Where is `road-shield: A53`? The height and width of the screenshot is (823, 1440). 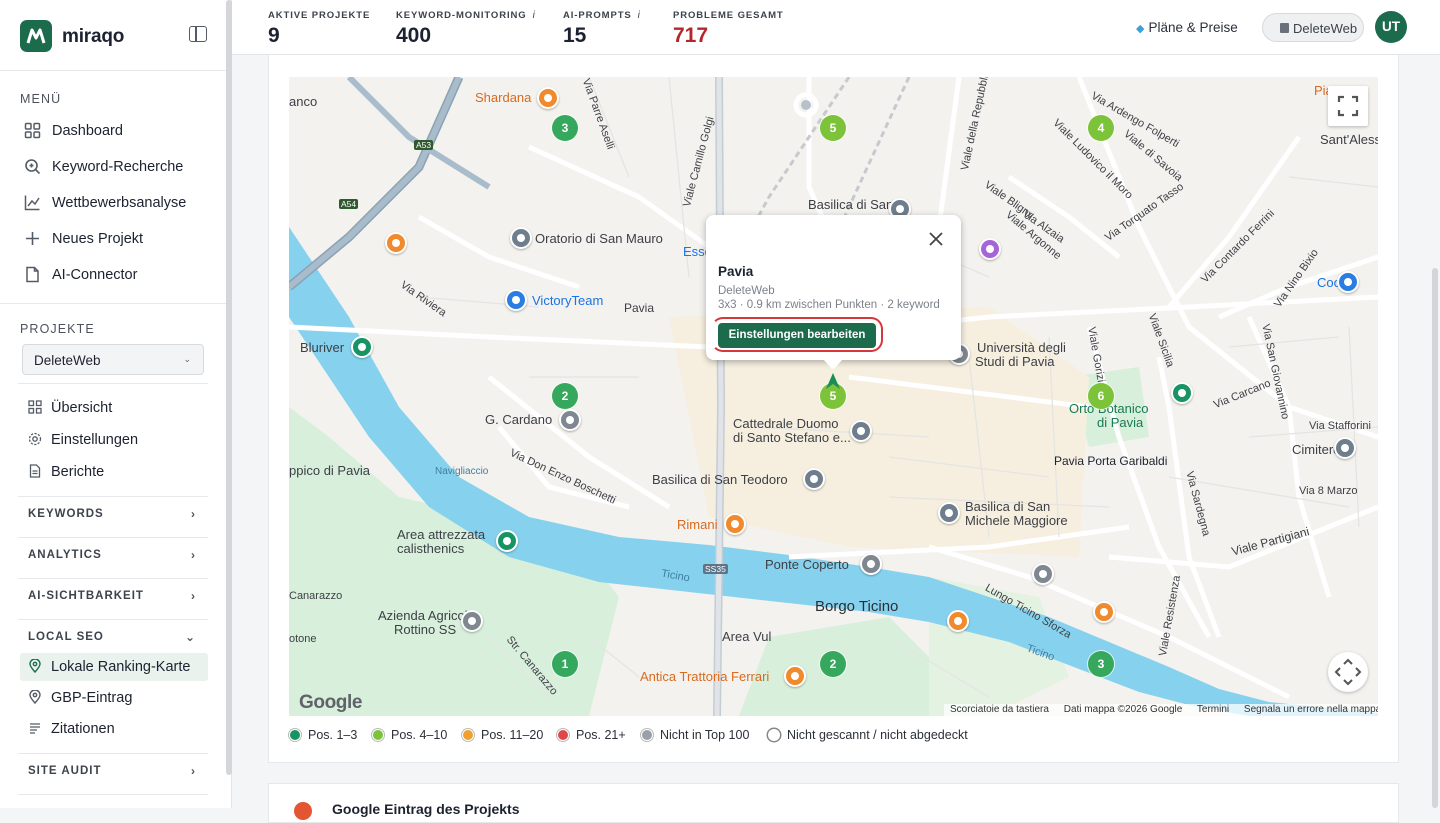
road-shield: A53 is located at coordinates (424, 145).